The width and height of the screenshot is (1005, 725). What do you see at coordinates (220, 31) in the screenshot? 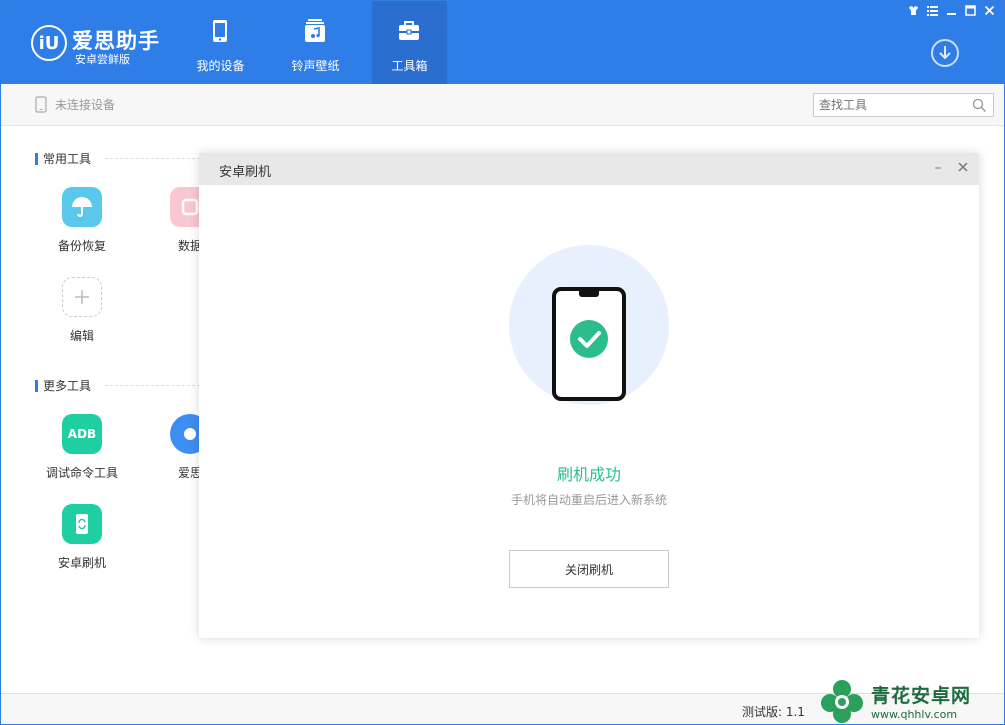
I see `phone-icon` at bounding box center [220, 31].